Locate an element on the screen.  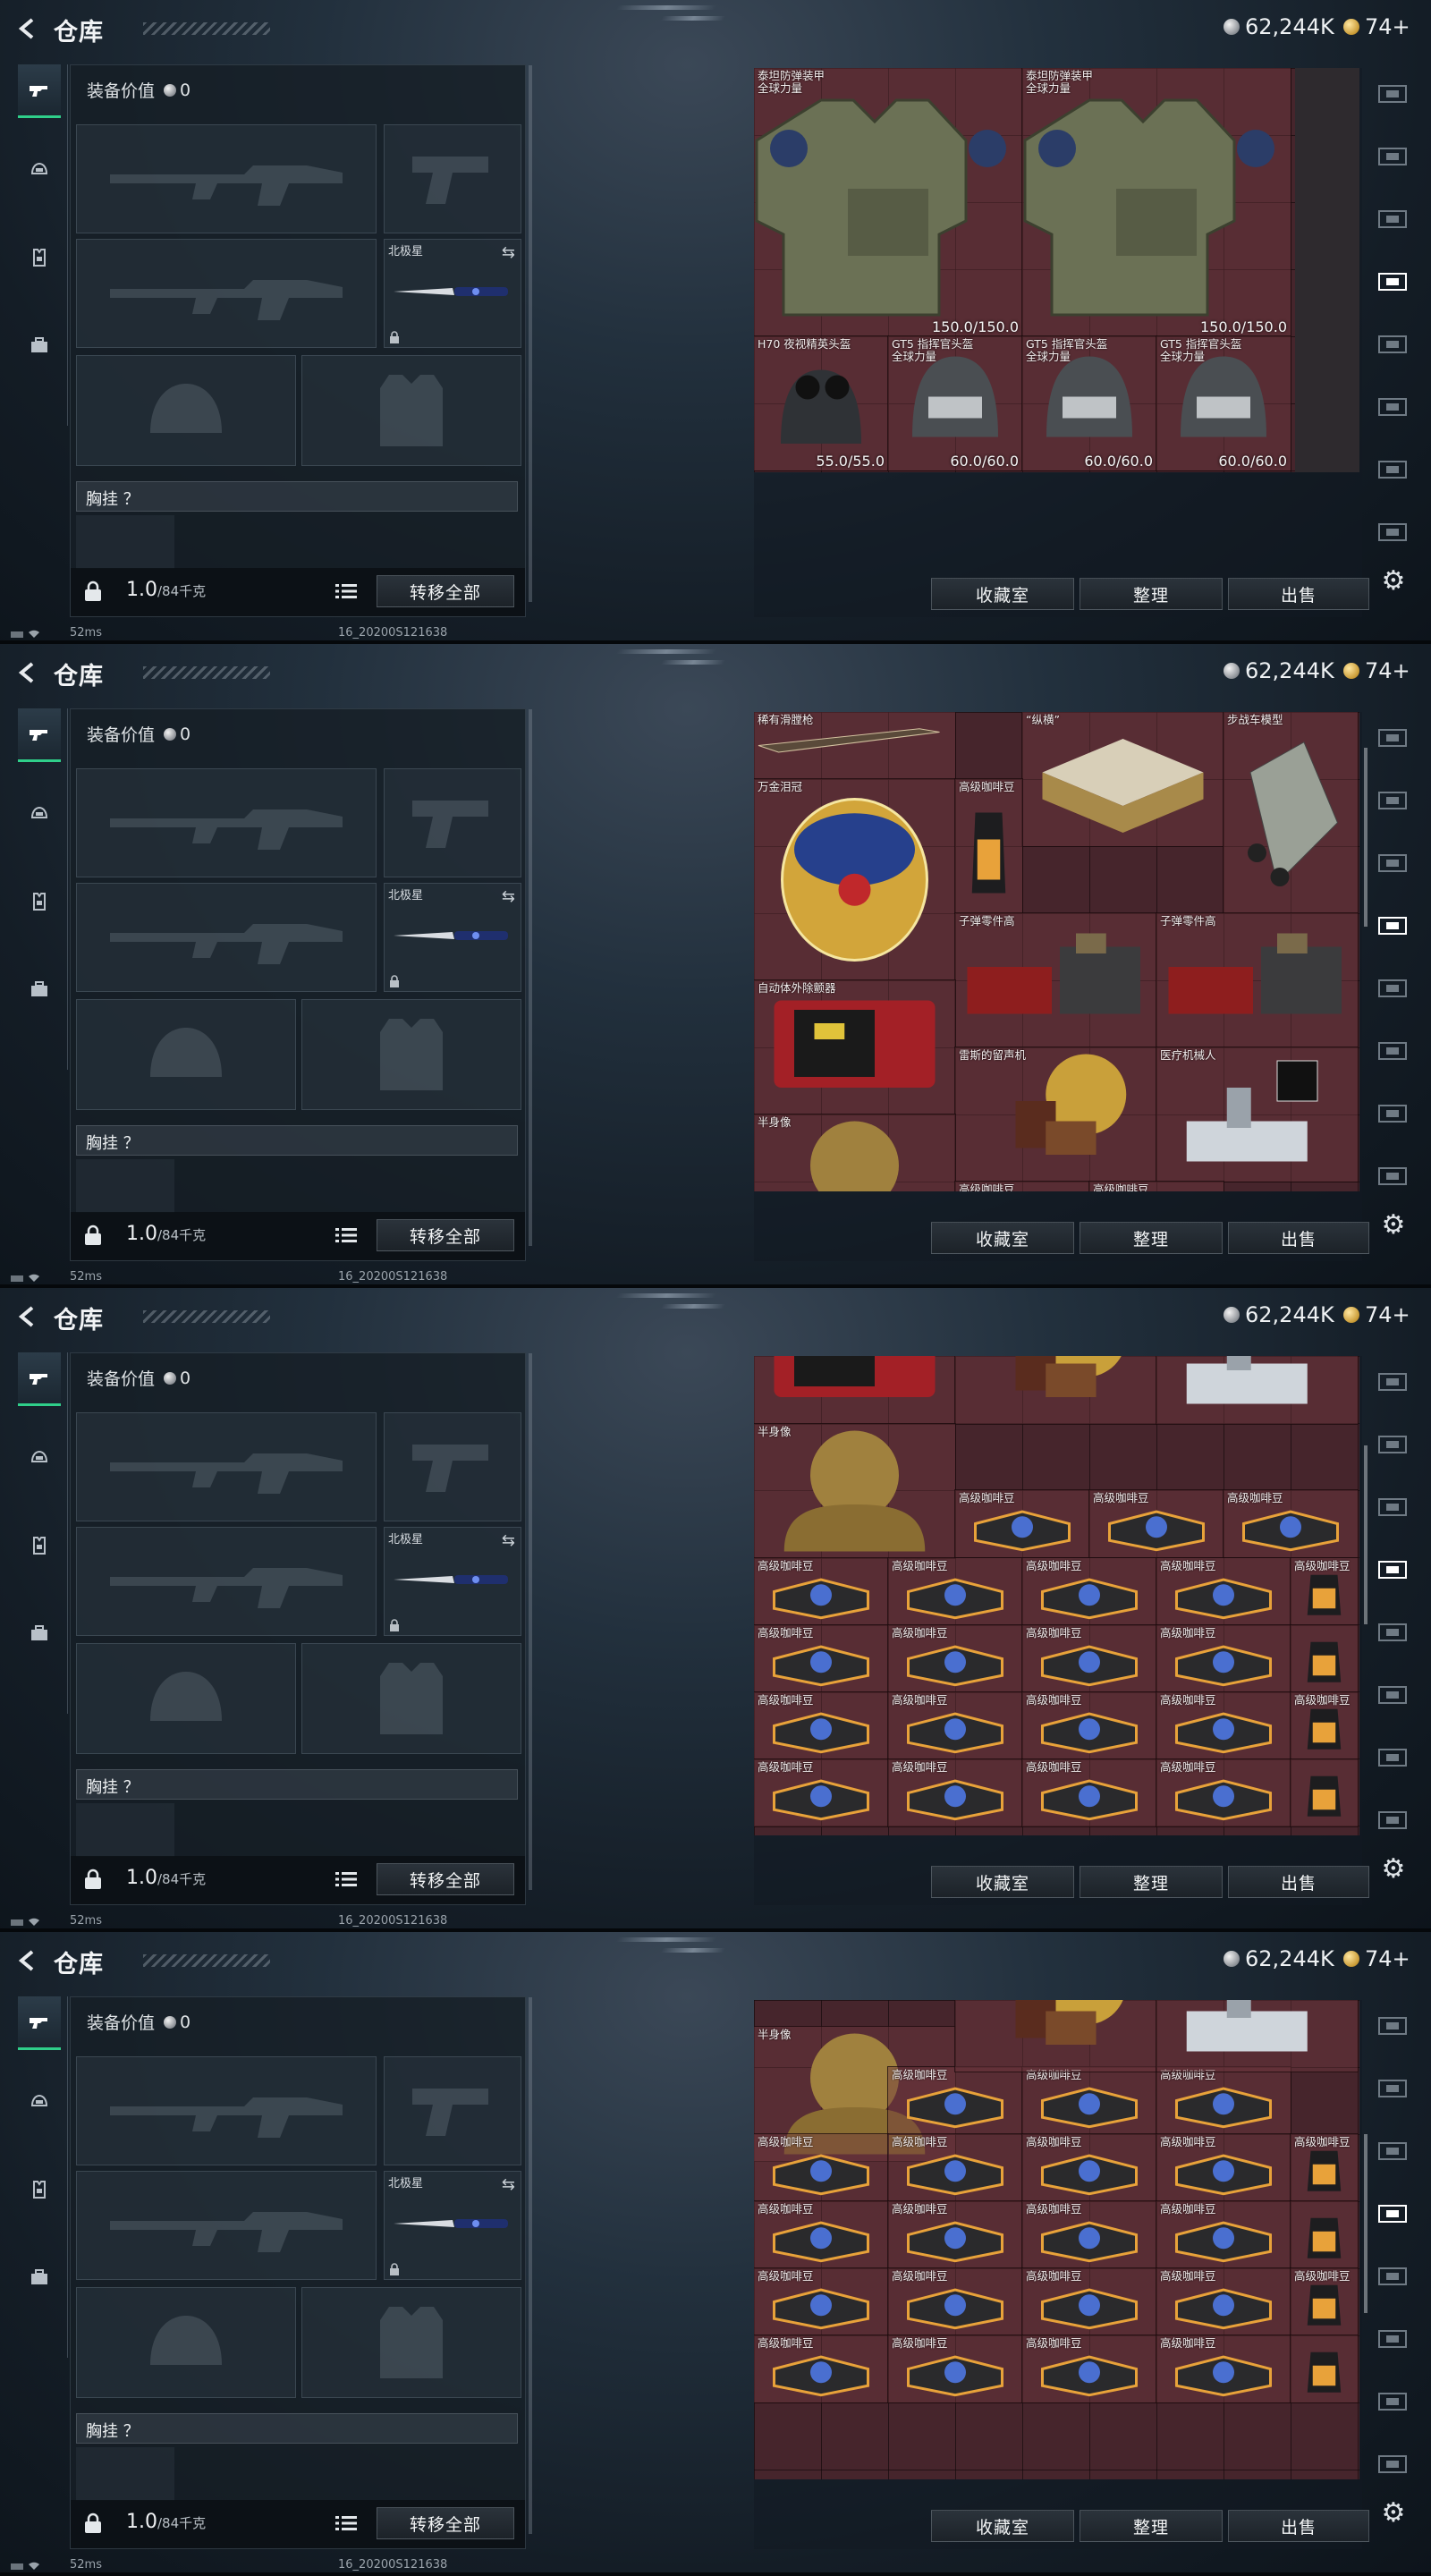
transfer-all-button: 转移全部 is located at coordinates (446, 1879).